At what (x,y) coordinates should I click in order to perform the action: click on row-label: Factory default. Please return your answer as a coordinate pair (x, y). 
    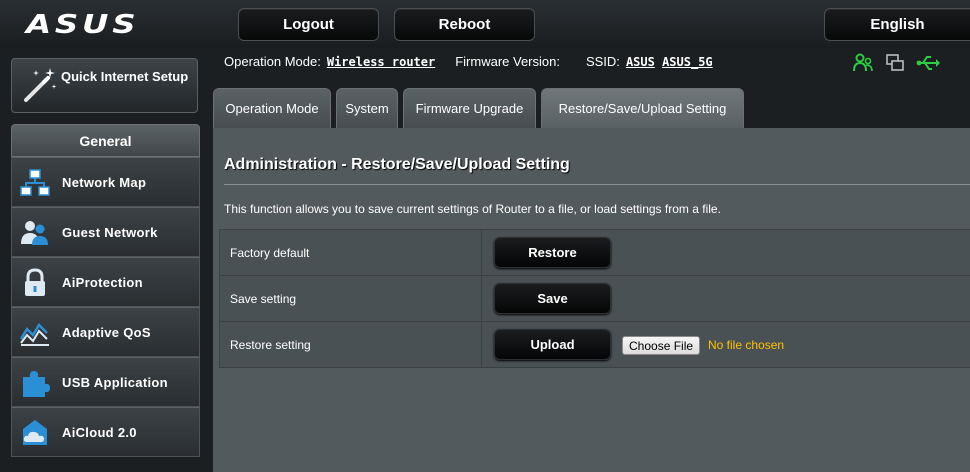
    Looking at the image, I should click on (270, 252).